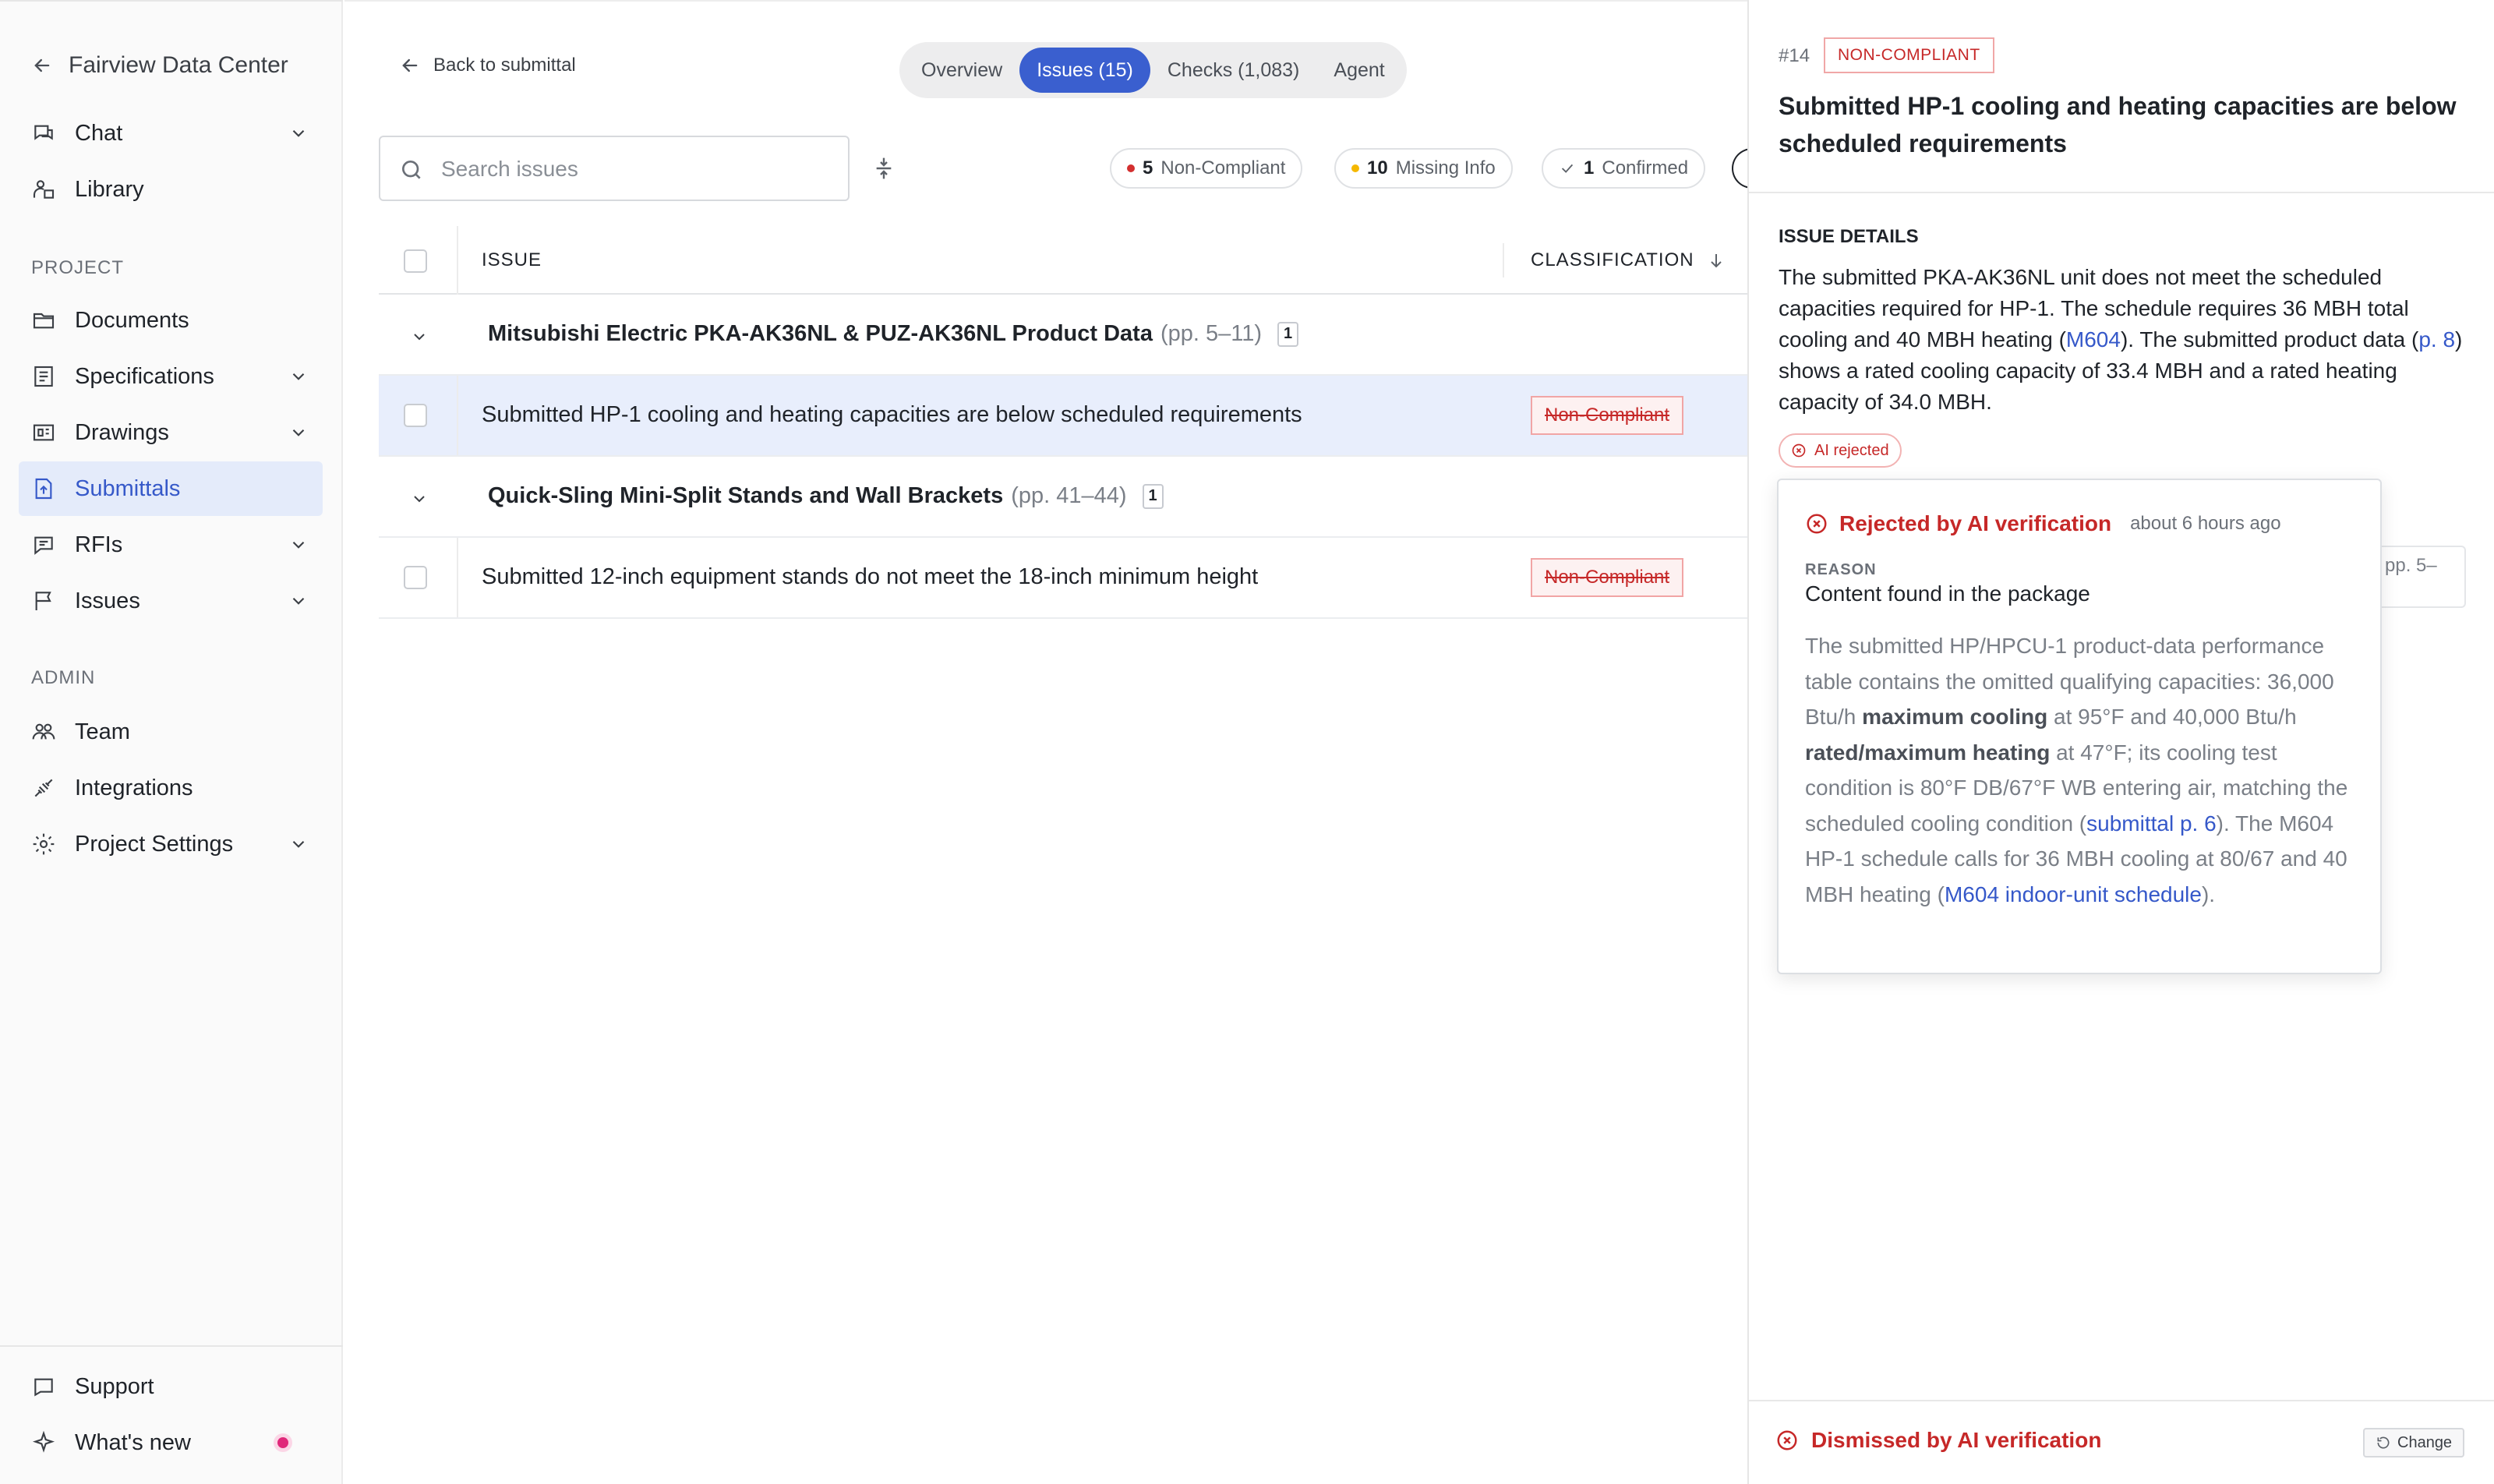 This screenshot has height=1484, width=2494. What do you see at coordinates (1608, 415) in the screenshot?
I see `classification-badge: Non-Compliant` at bounding box center [1608, 415].